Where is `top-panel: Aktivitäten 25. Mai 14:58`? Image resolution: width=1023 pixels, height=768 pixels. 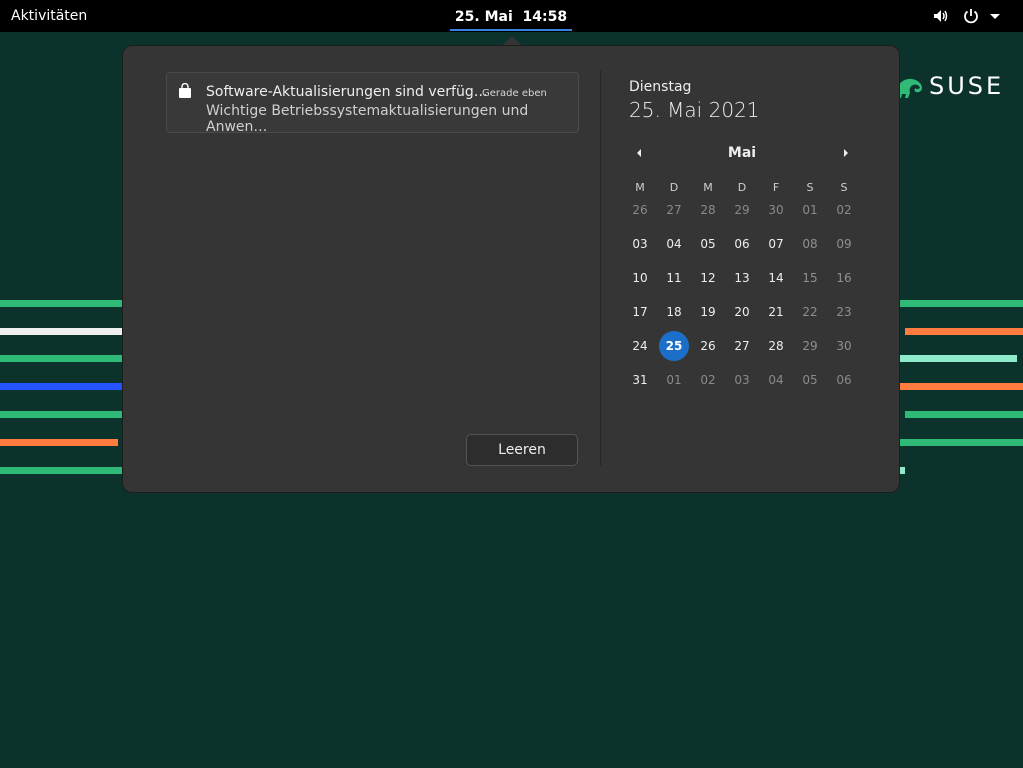
top-panel: Aktivitäten 25. Mai 14:58 is located at coordinates (511, 16).